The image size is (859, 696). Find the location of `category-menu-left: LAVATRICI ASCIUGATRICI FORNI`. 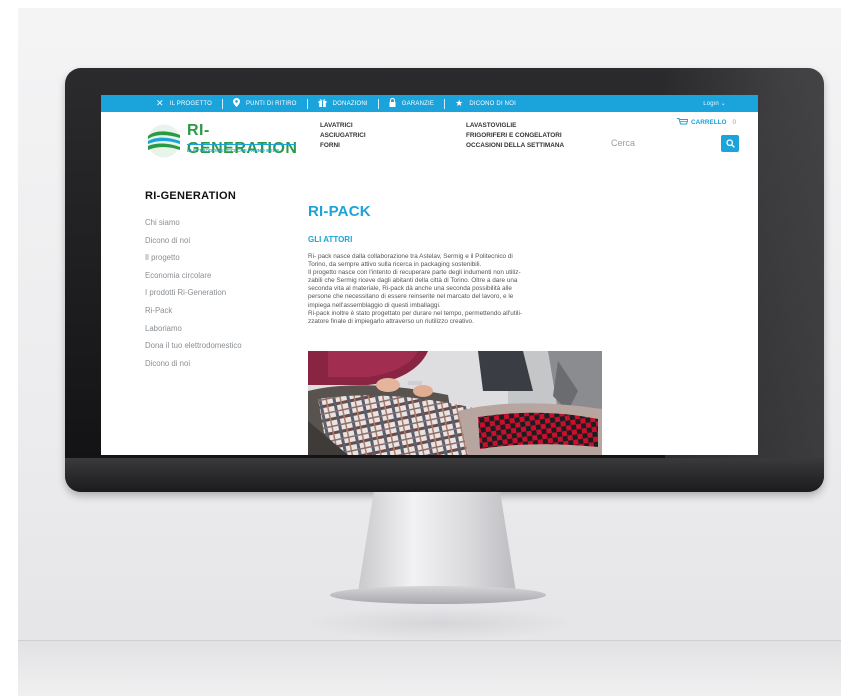

category-menu-left: LAVATRICI ASCIUGATRICI FORNI is located at coordinates (343, 136).